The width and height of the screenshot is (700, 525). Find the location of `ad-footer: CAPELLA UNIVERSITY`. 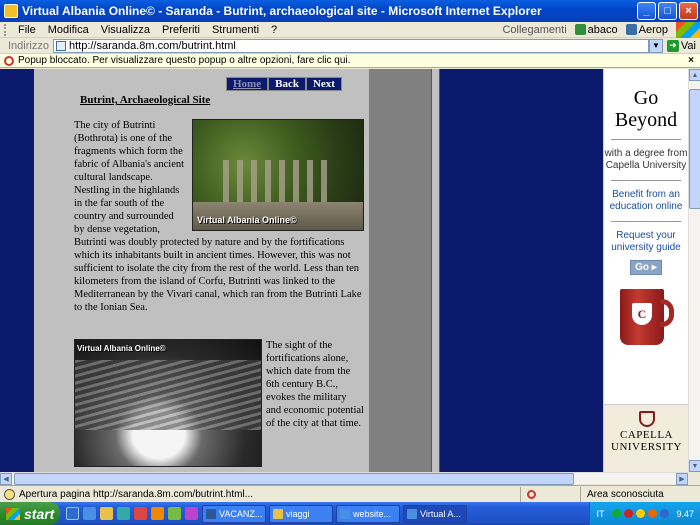

ad-footer: CAPELLA UNIVERSITY is located at coordinates (646, 438).